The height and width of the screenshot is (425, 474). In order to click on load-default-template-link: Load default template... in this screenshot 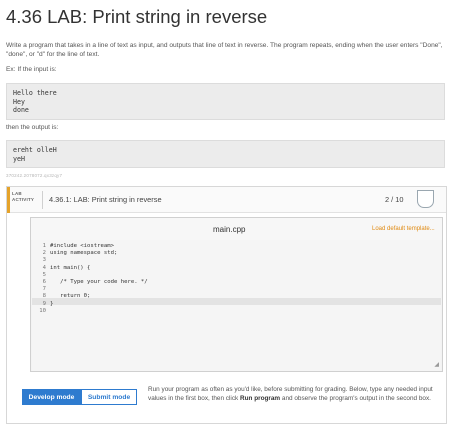, I will do `click(403, 229)`.